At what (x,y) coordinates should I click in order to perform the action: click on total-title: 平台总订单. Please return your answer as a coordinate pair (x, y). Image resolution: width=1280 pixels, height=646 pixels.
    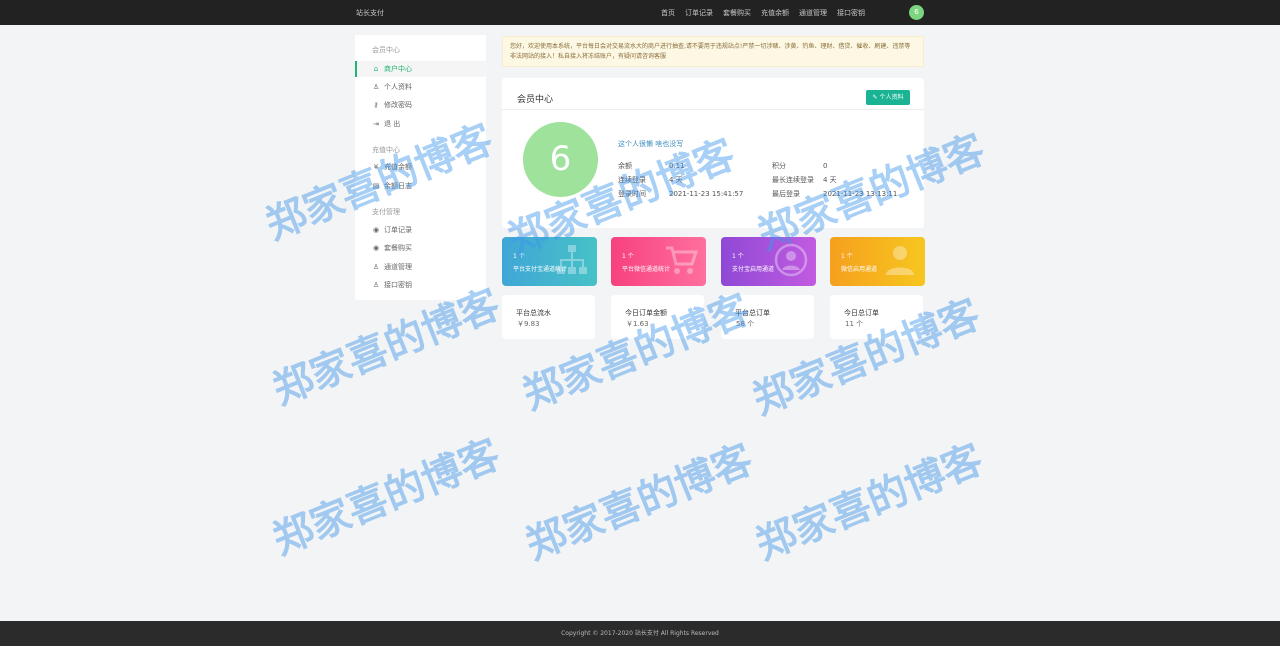
    Looking at the image, I should click on (752, 313).